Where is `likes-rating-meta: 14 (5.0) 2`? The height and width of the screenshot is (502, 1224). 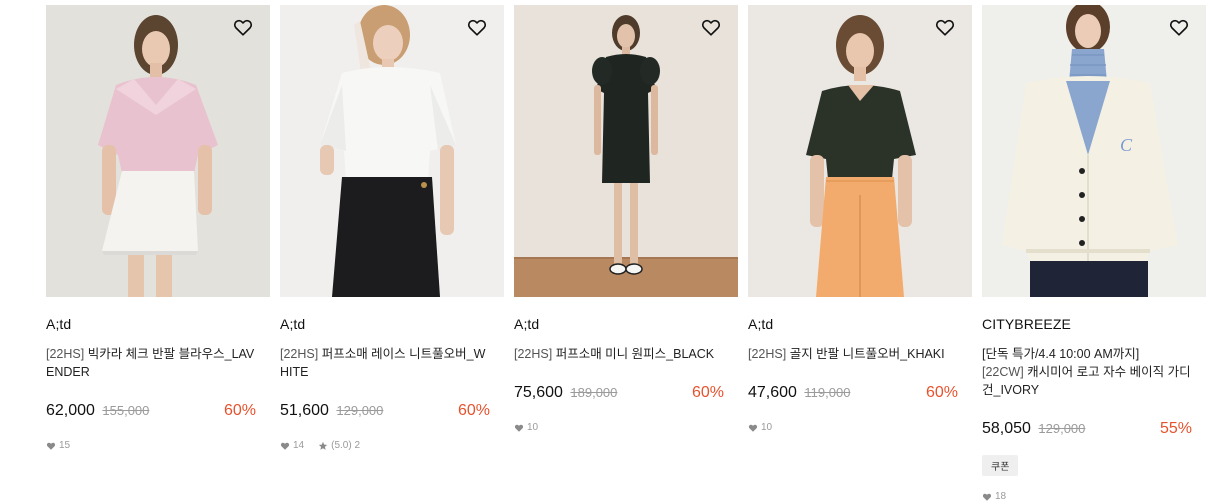
likes-rating-meta: 14 (5.0) 2 is located at coordinates (320, 445).